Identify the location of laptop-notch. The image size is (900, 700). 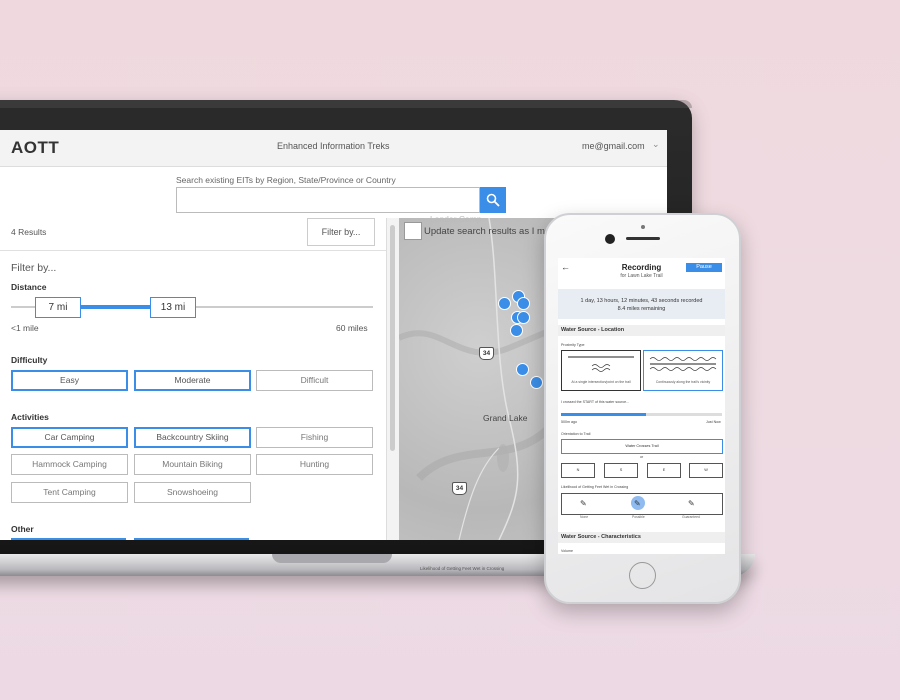
(332, 558).